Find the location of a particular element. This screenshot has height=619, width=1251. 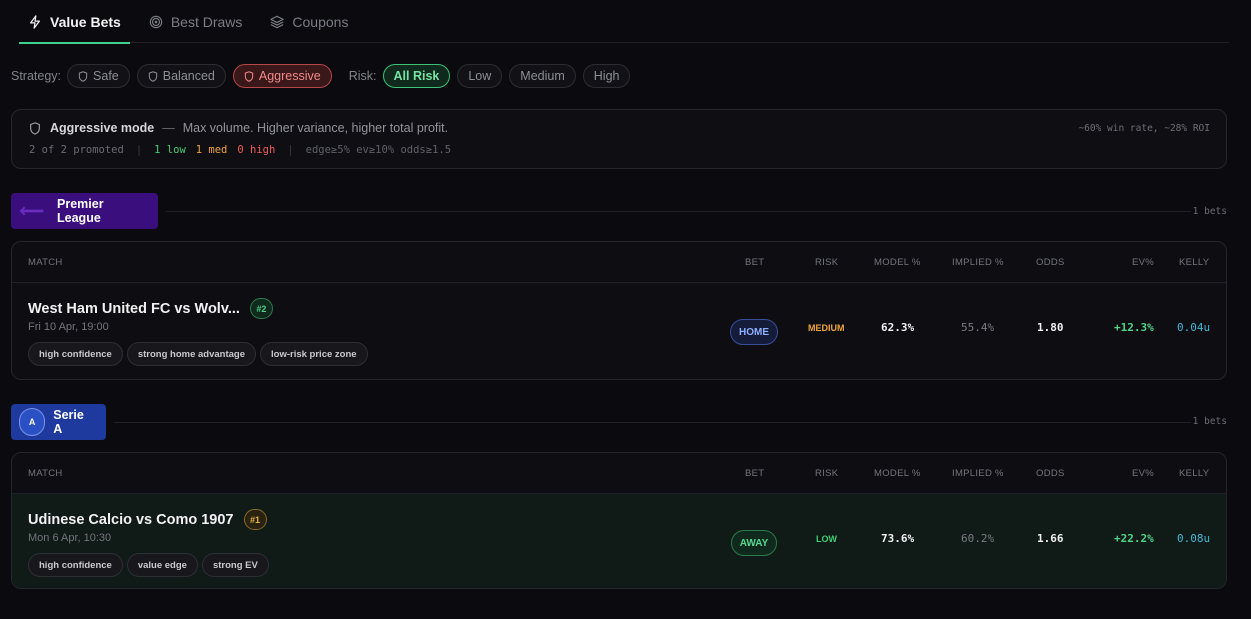

thresholds: edge≥5% ev≥10% odds≥1.5 is located at coordinates (378, 150).